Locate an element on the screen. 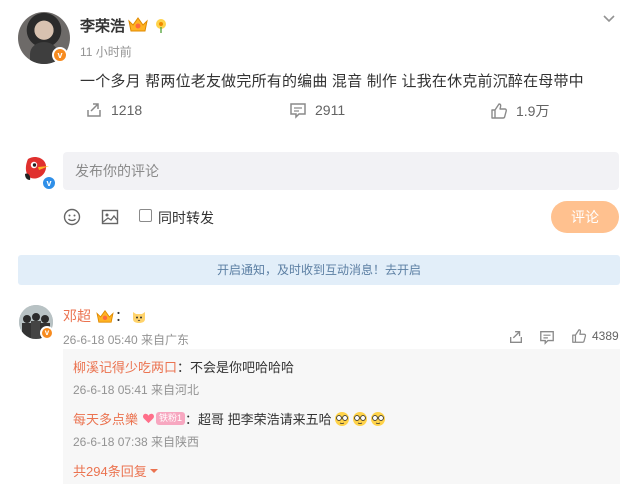  comment-reply-icon is located at coordinates (547, 337).